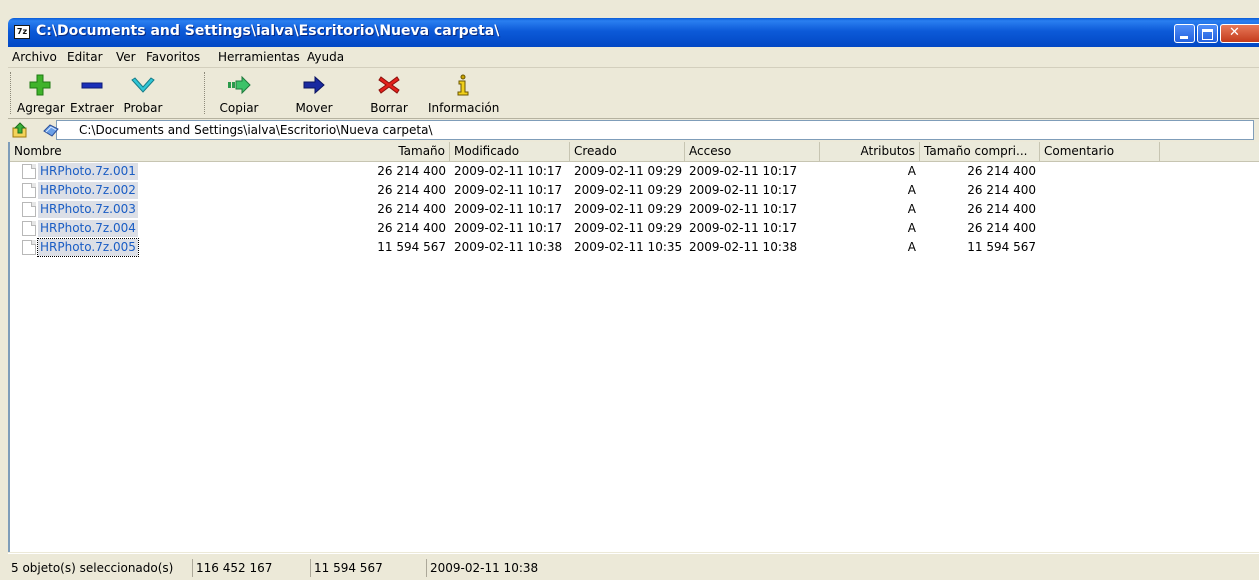  Describe the element at coordinates (752, 151) in the screenshot. I see `column-acceso: Acceso` at that location.